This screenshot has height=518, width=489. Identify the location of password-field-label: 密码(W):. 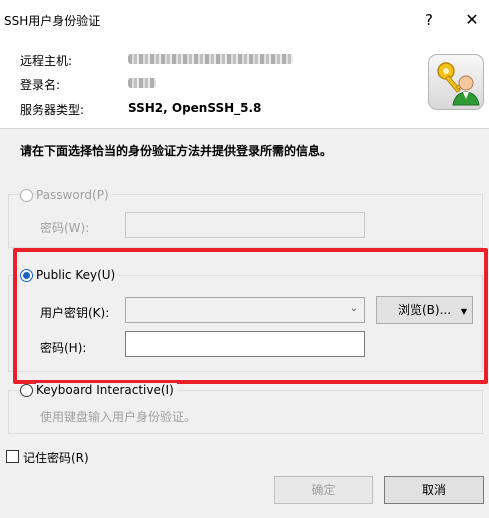
(65, 228).